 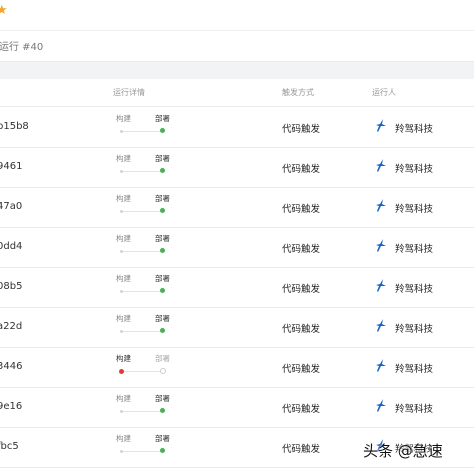 What do you see at coordinates (237, 46) in the screenshot?
I see `breadcrumb: 运行 #40` at bounding box center [237, 46].